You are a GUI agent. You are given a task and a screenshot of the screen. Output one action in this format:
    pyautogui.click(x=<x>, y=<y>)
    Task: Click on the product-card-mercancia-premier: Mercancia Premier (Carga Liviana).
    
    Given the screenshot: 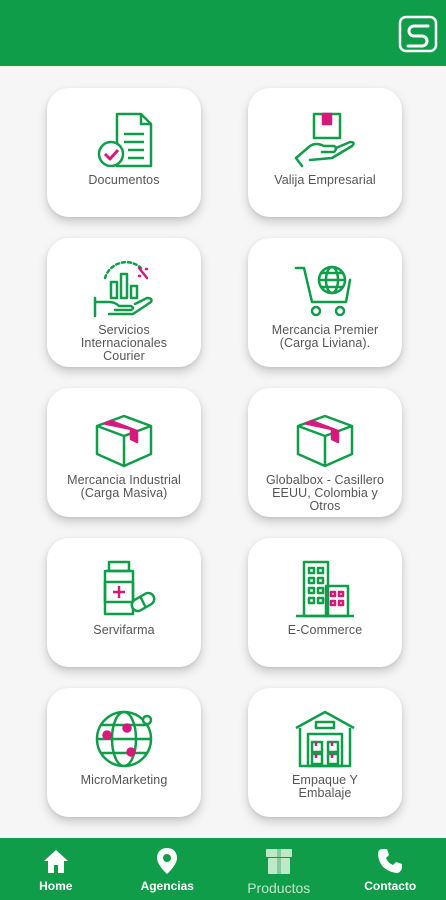 What is the action you would take?
    pyautogui.click(x=325, y=302)
    